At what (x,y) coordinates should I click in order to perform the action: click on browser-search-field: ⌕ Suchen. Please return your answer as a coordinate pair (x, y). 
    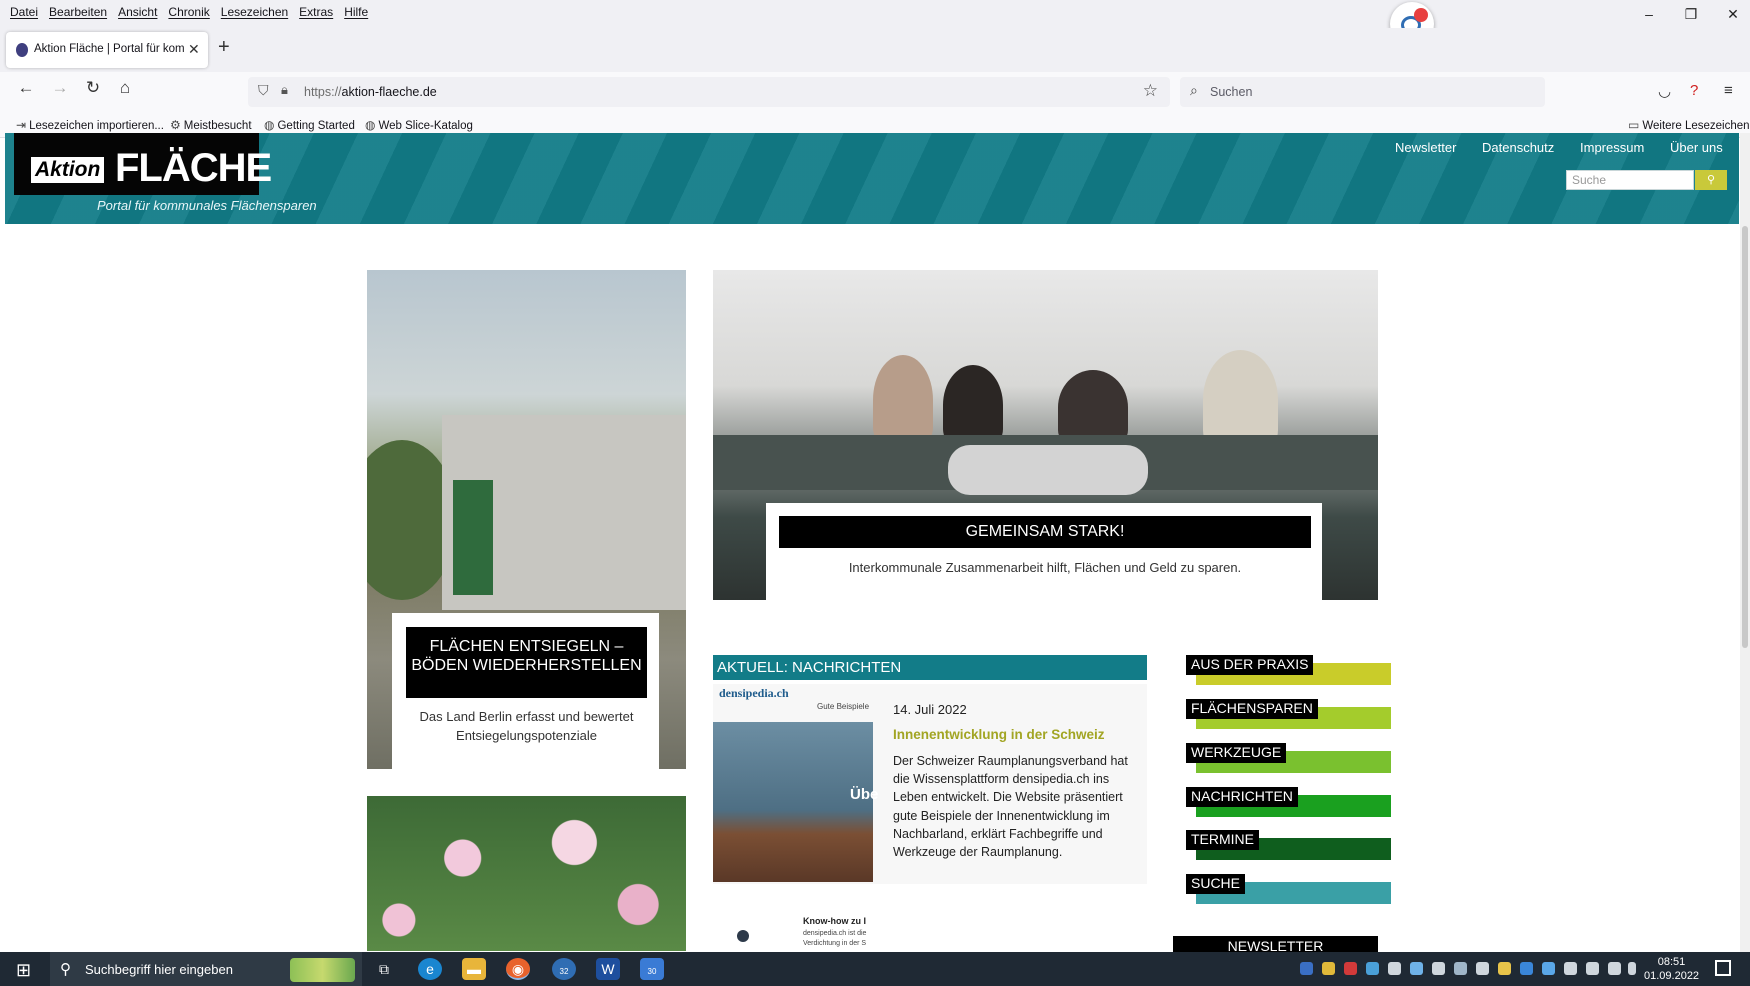
    Looking at the image, I should click on (1362, 92).